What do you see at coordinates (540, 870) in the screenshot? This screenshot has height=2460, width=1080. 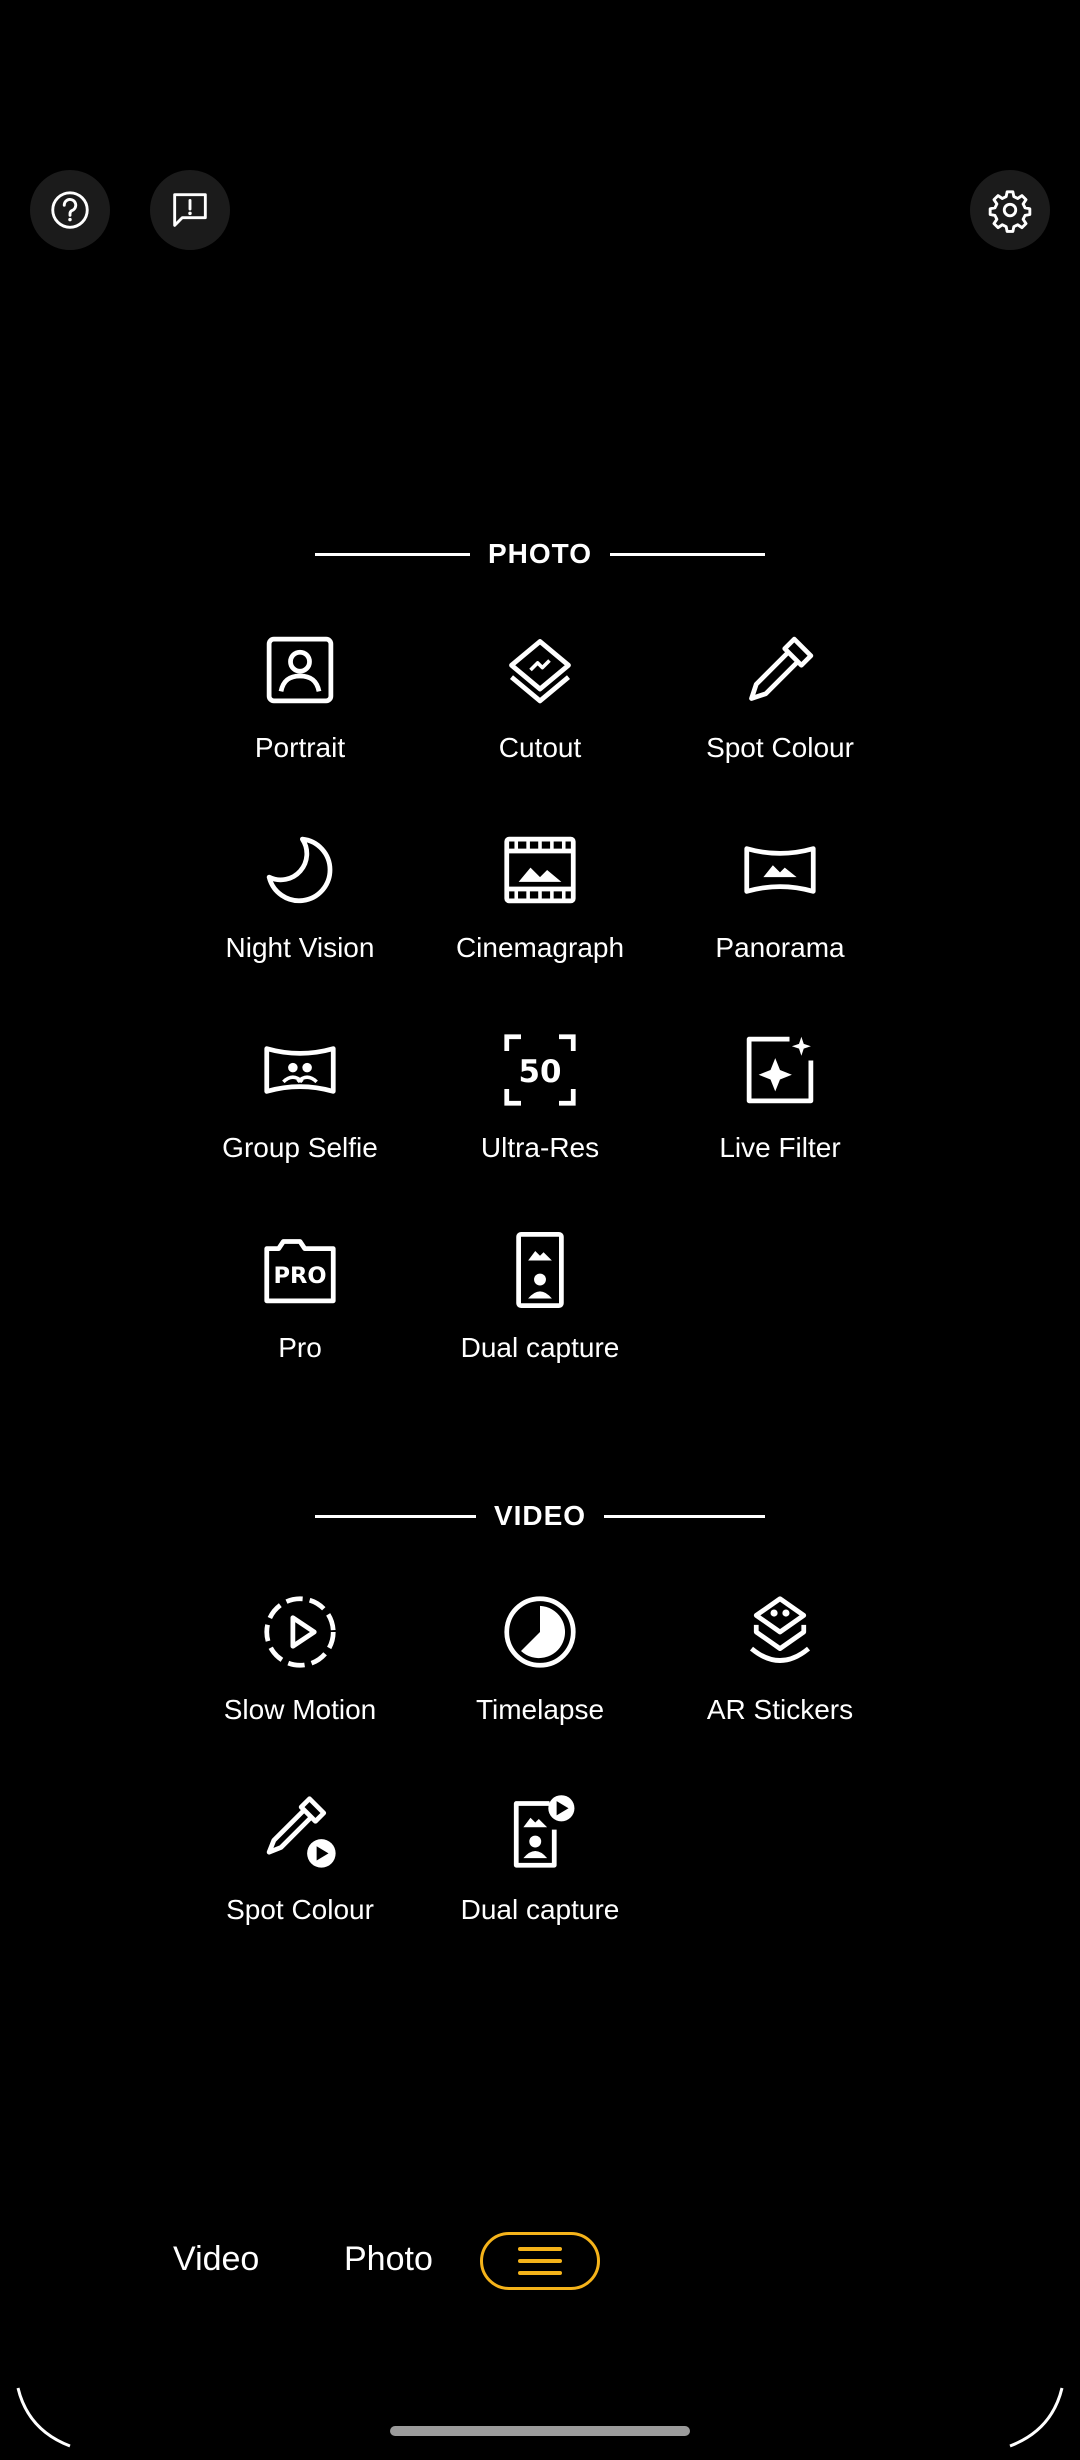 I see `film-frame-icon` at bounding box center [540, 870].